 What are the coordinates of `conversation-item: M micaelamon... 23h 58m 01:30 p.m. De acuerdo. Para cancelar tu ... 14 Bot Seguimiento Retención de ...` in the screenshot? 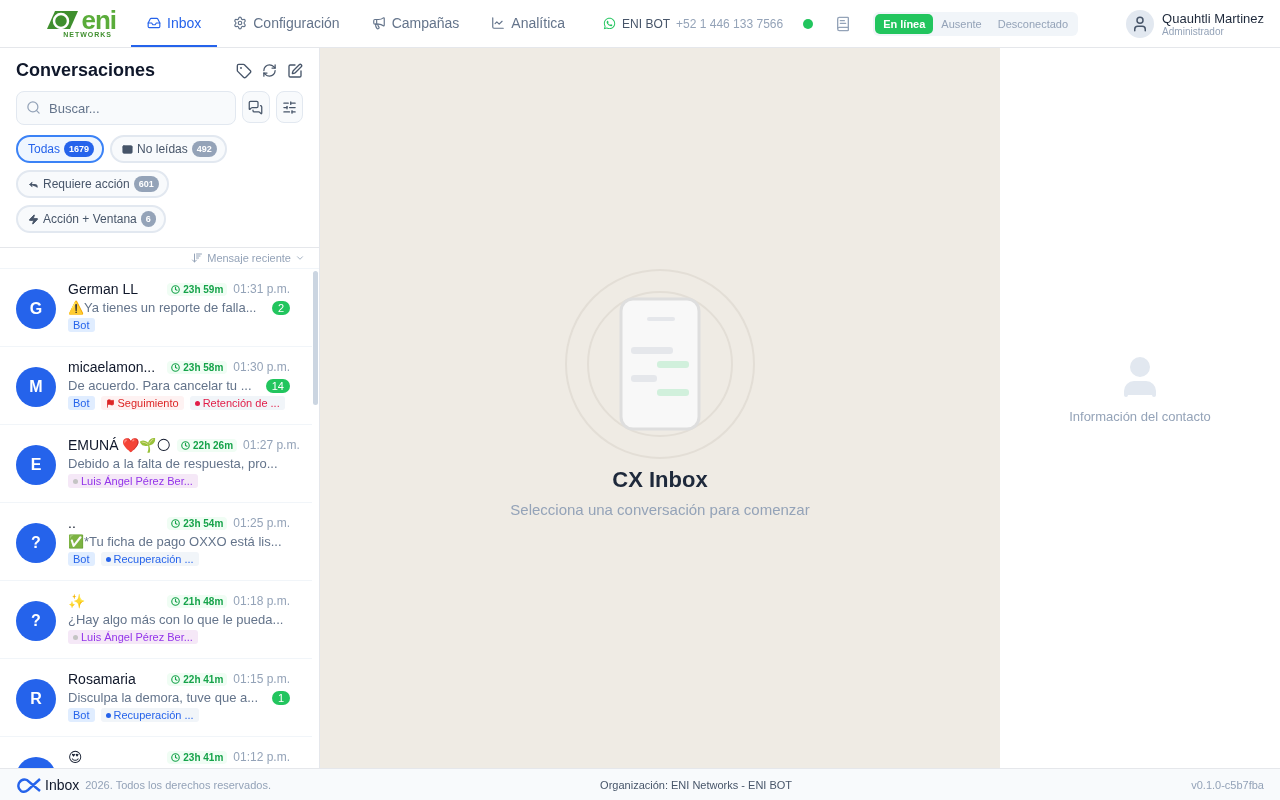 It's located at (156, 386).